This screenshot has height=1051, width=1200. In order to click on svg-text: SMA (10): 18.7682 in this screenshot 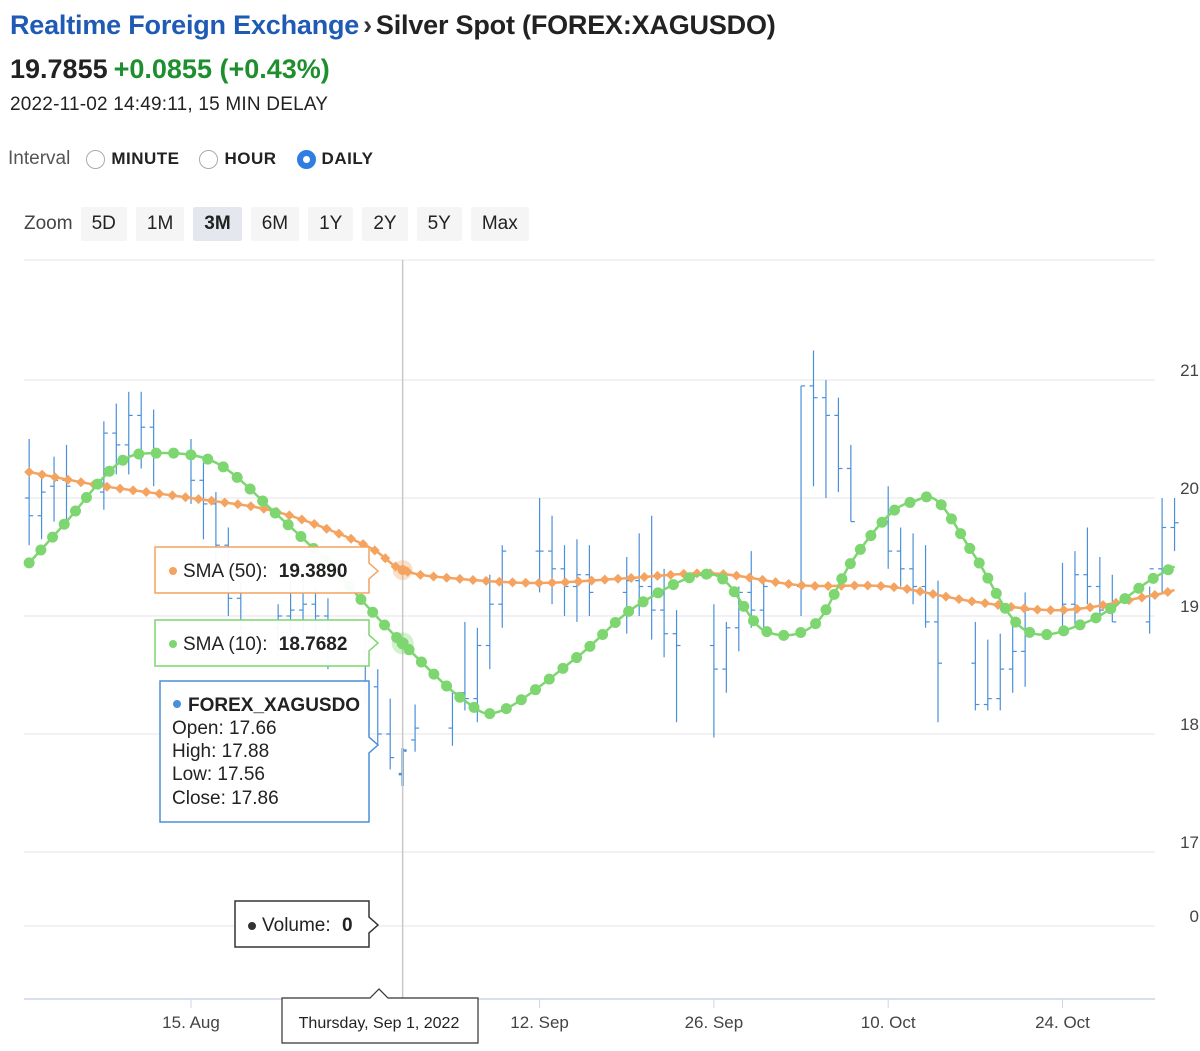, I will do `click(265, 644)`.